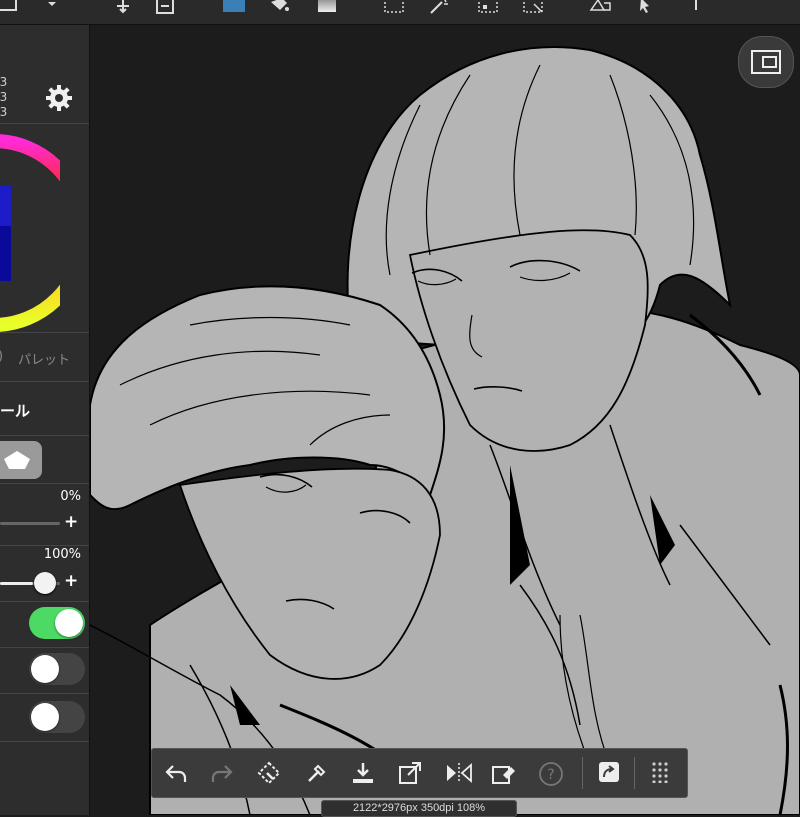 The width and height of the screenshot is (800, 817). Describe the element at coordinates (610, 773) in the screenshot. I see `share-icon` at that location.